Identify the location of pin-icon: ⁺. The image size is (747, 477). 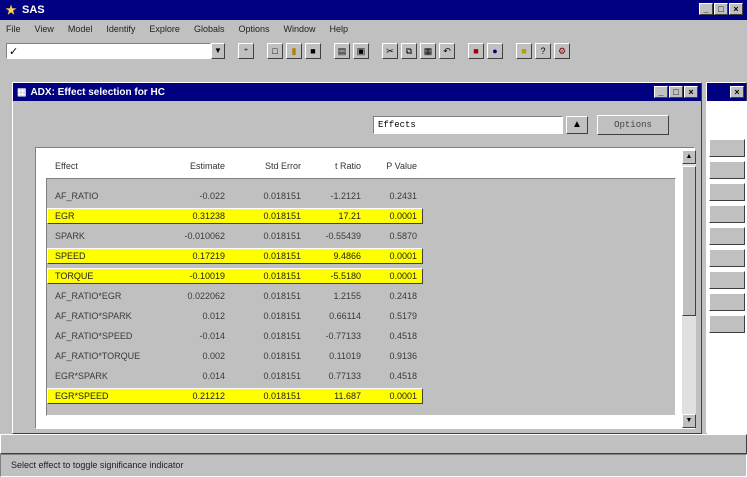
(246, 51).